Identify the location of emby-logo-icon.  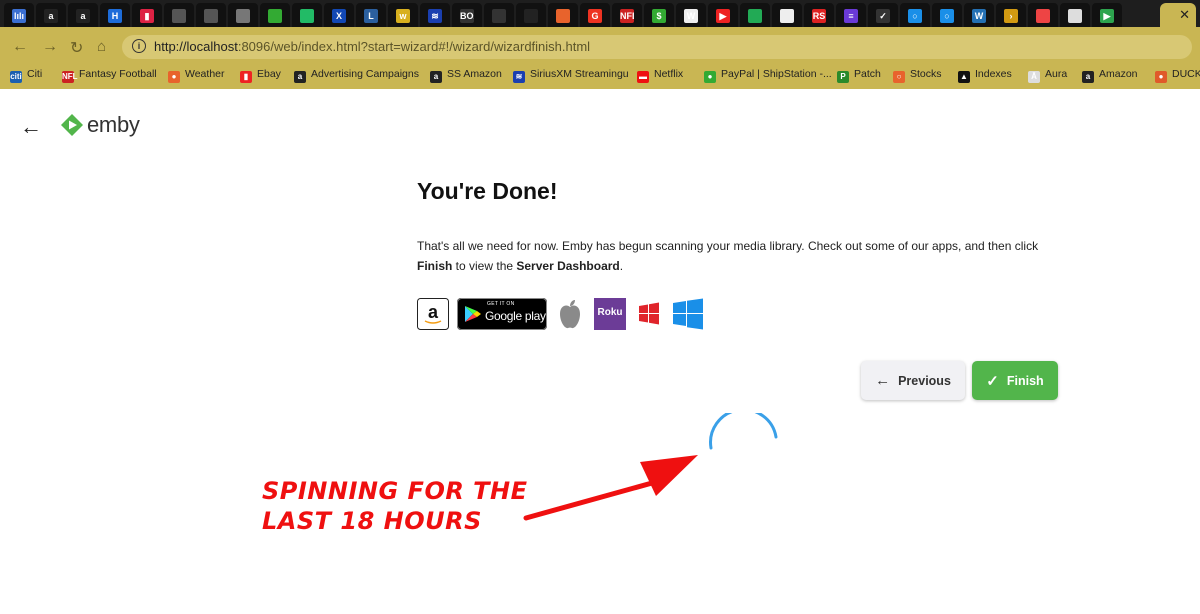
(72, 125).